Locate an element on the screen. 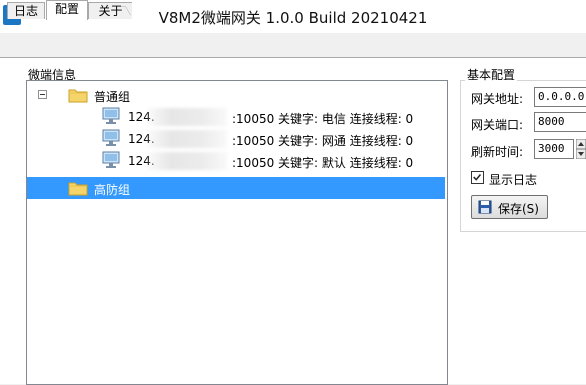 This screenshot has width=586, height=385. tree-node-server: 124. :10050 关键字: 默认 连接线程: 0 is located at coordinates (236, 161).